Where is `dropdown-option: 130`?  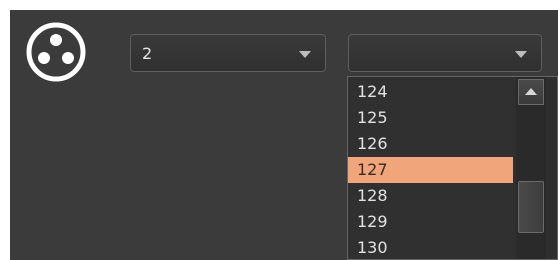
dropdown-option: 130 is located at coordinates (430, 247).